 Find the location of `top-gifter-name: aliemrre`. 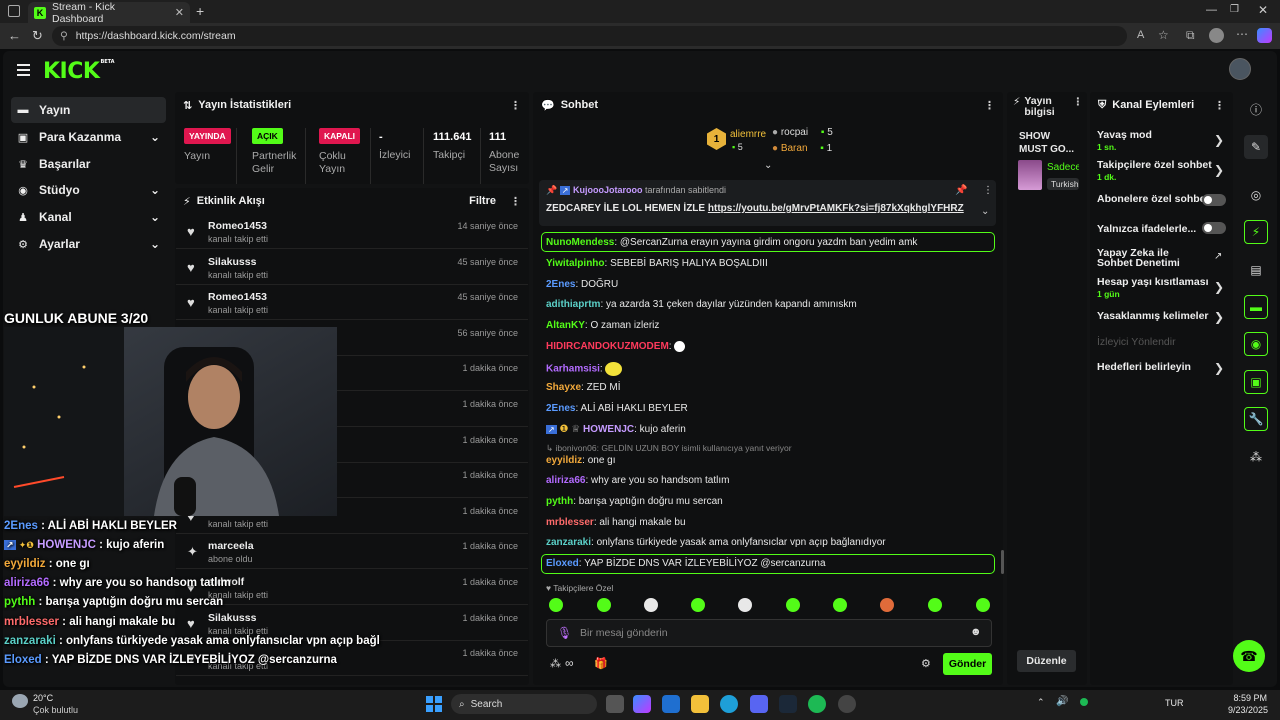

top-gifter-name: aliemrre is located at coordinates (748, 134).